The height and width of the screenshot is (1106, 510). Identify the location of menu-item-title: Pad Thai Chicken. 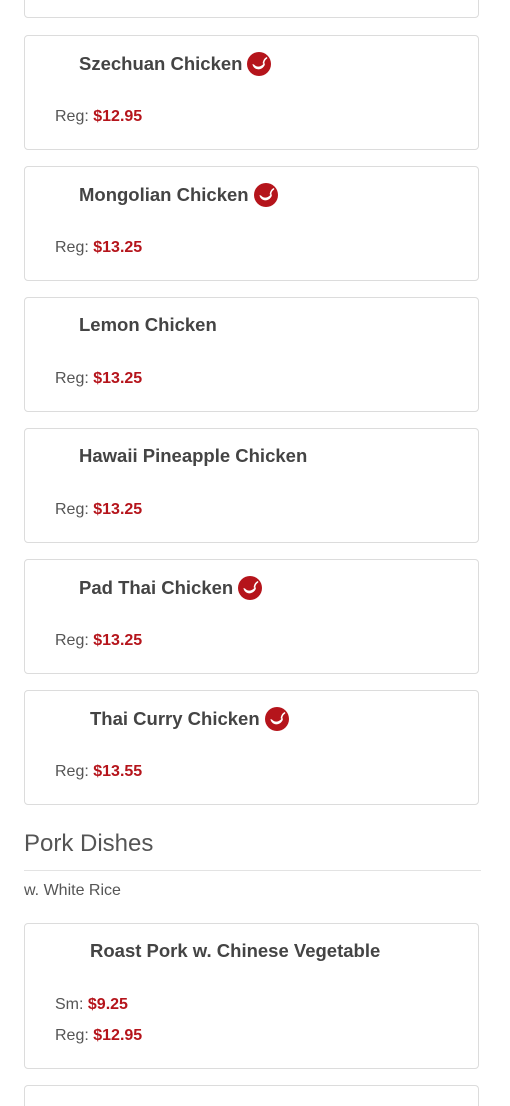
(171, 588).